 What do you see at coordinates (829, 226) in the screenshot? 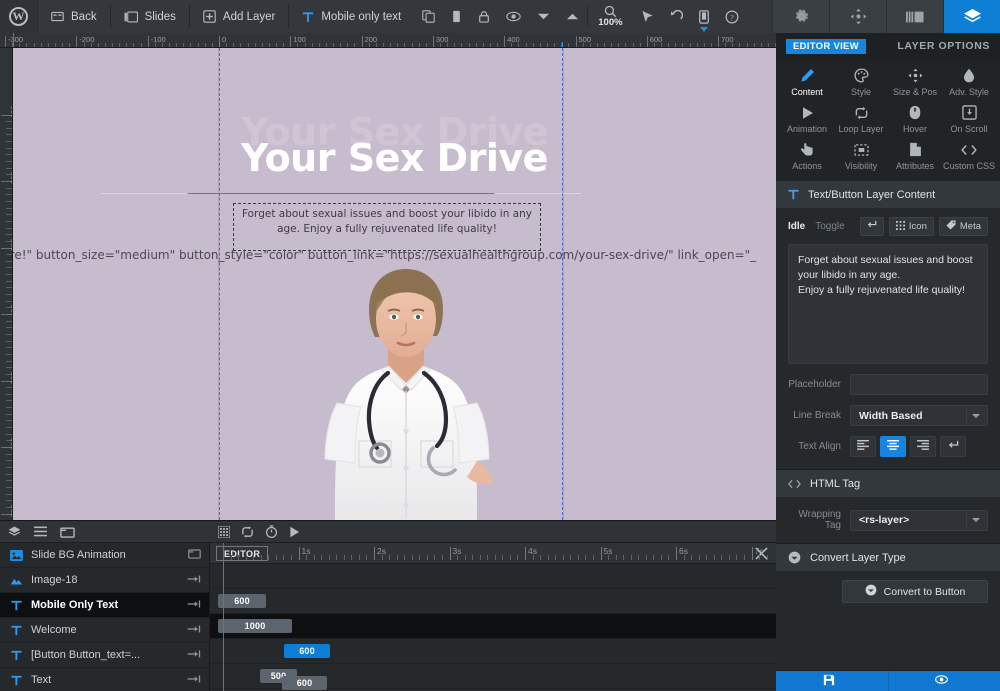
I see `toggle-state-tab: Toggle` at bounding box center [829, 226].